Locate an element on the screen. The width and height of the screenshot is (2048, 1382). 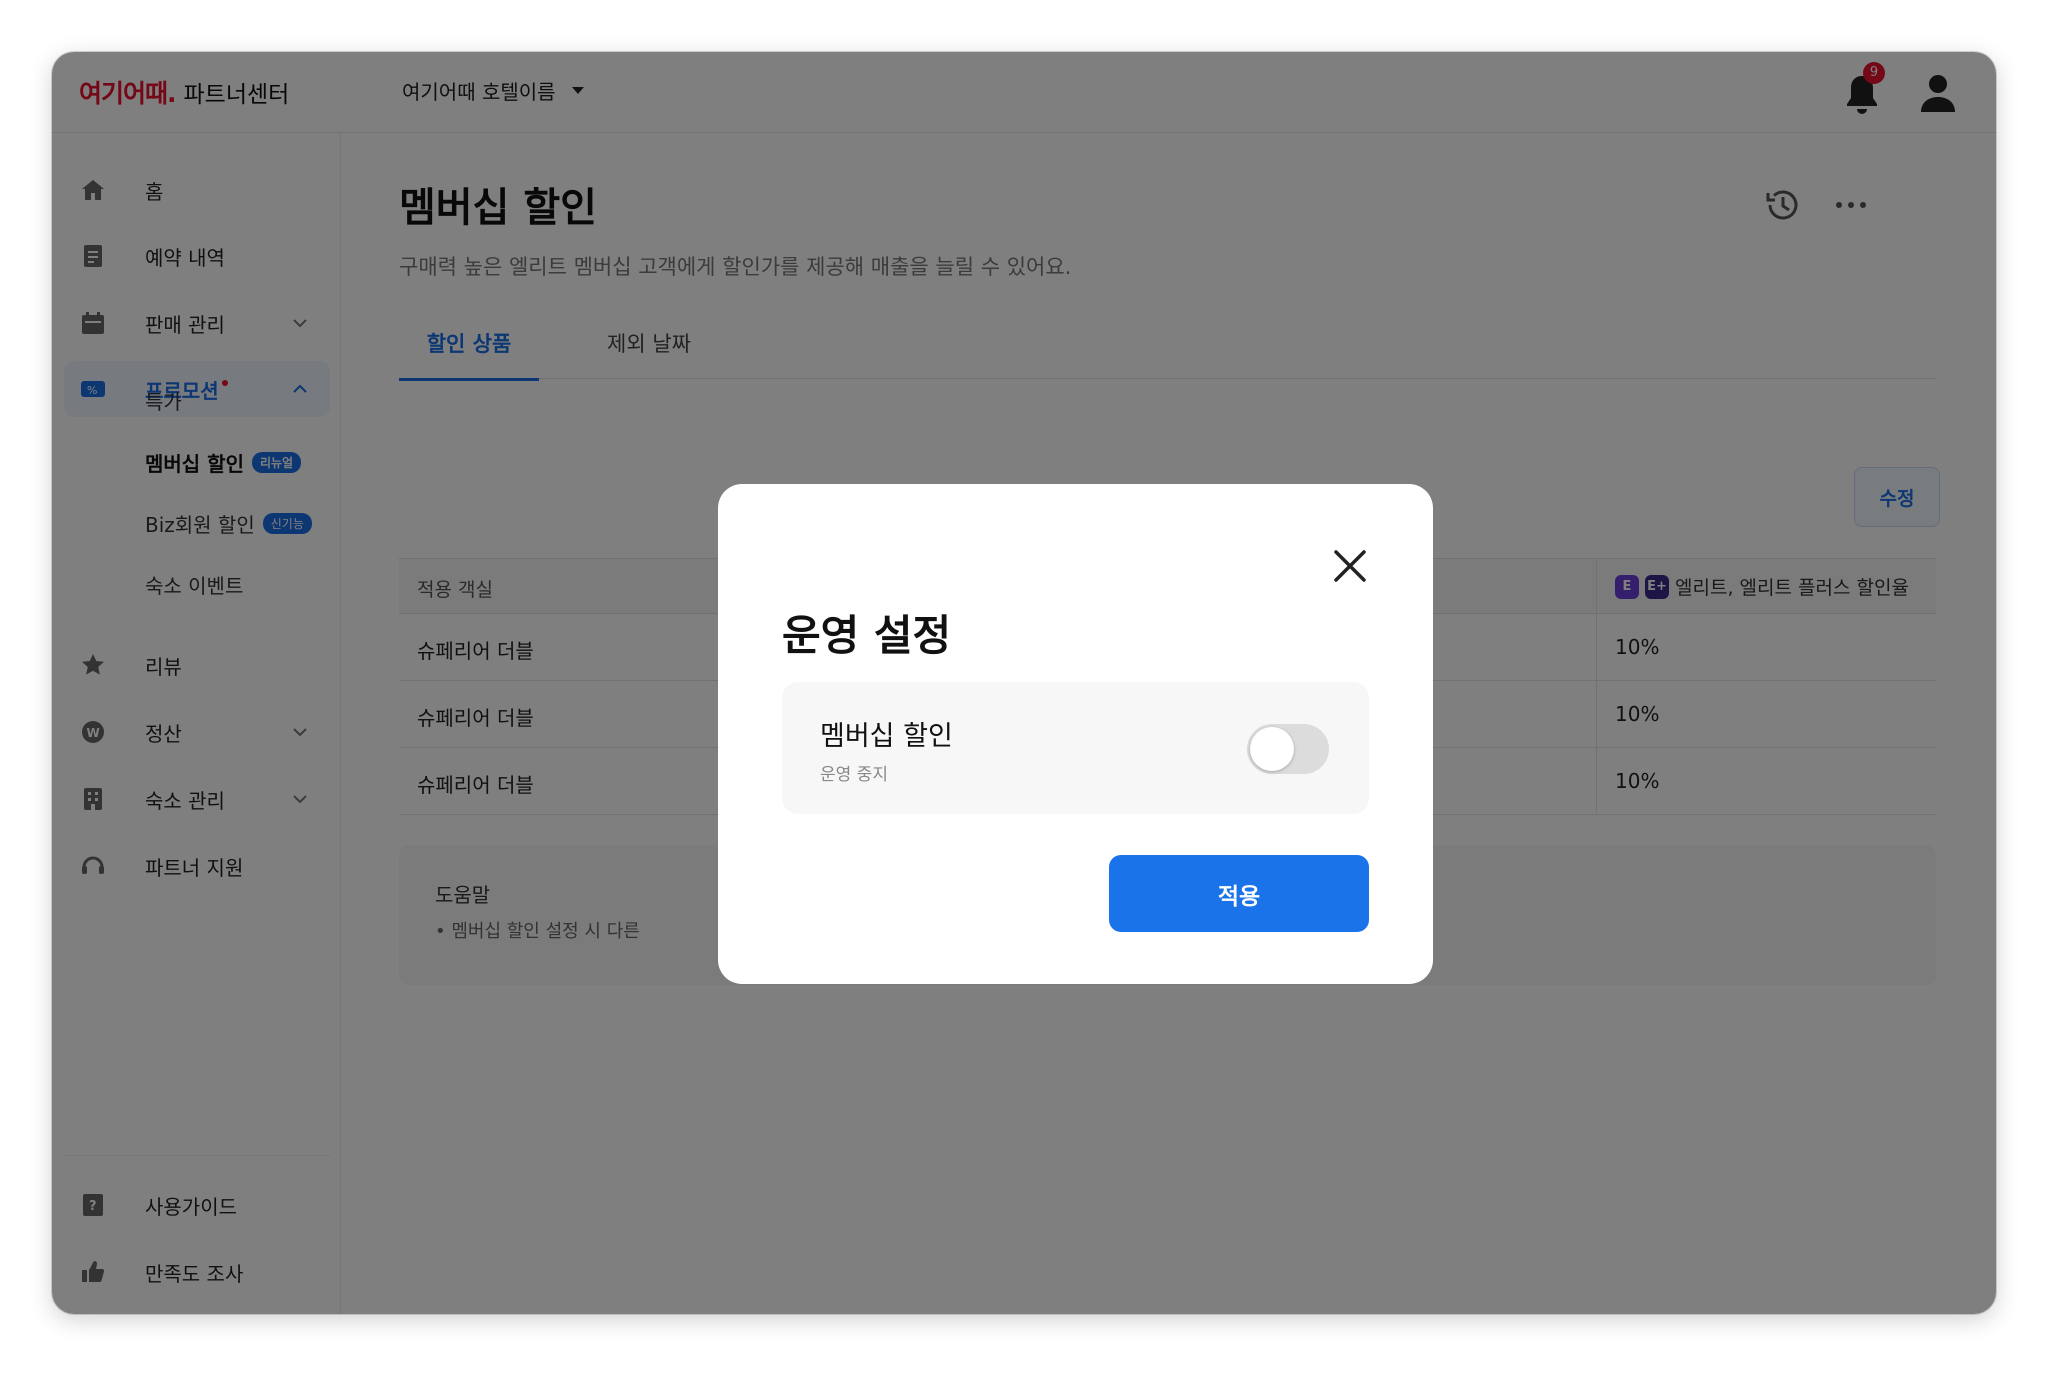
modal-title: 운영 설정 is located at coordinates (867, 635).